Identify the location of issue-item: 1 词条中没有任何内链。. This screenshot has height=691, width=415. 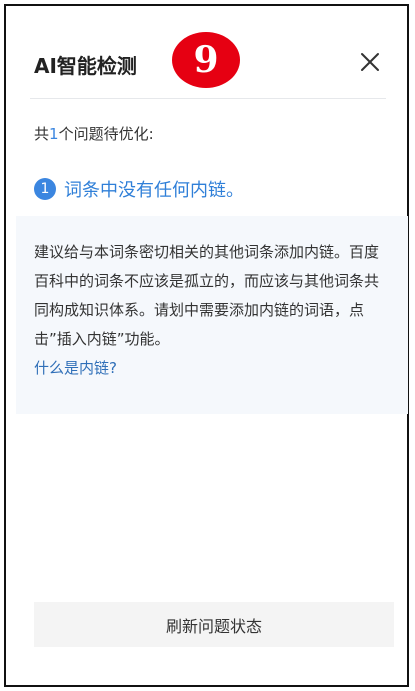
(139, 189).